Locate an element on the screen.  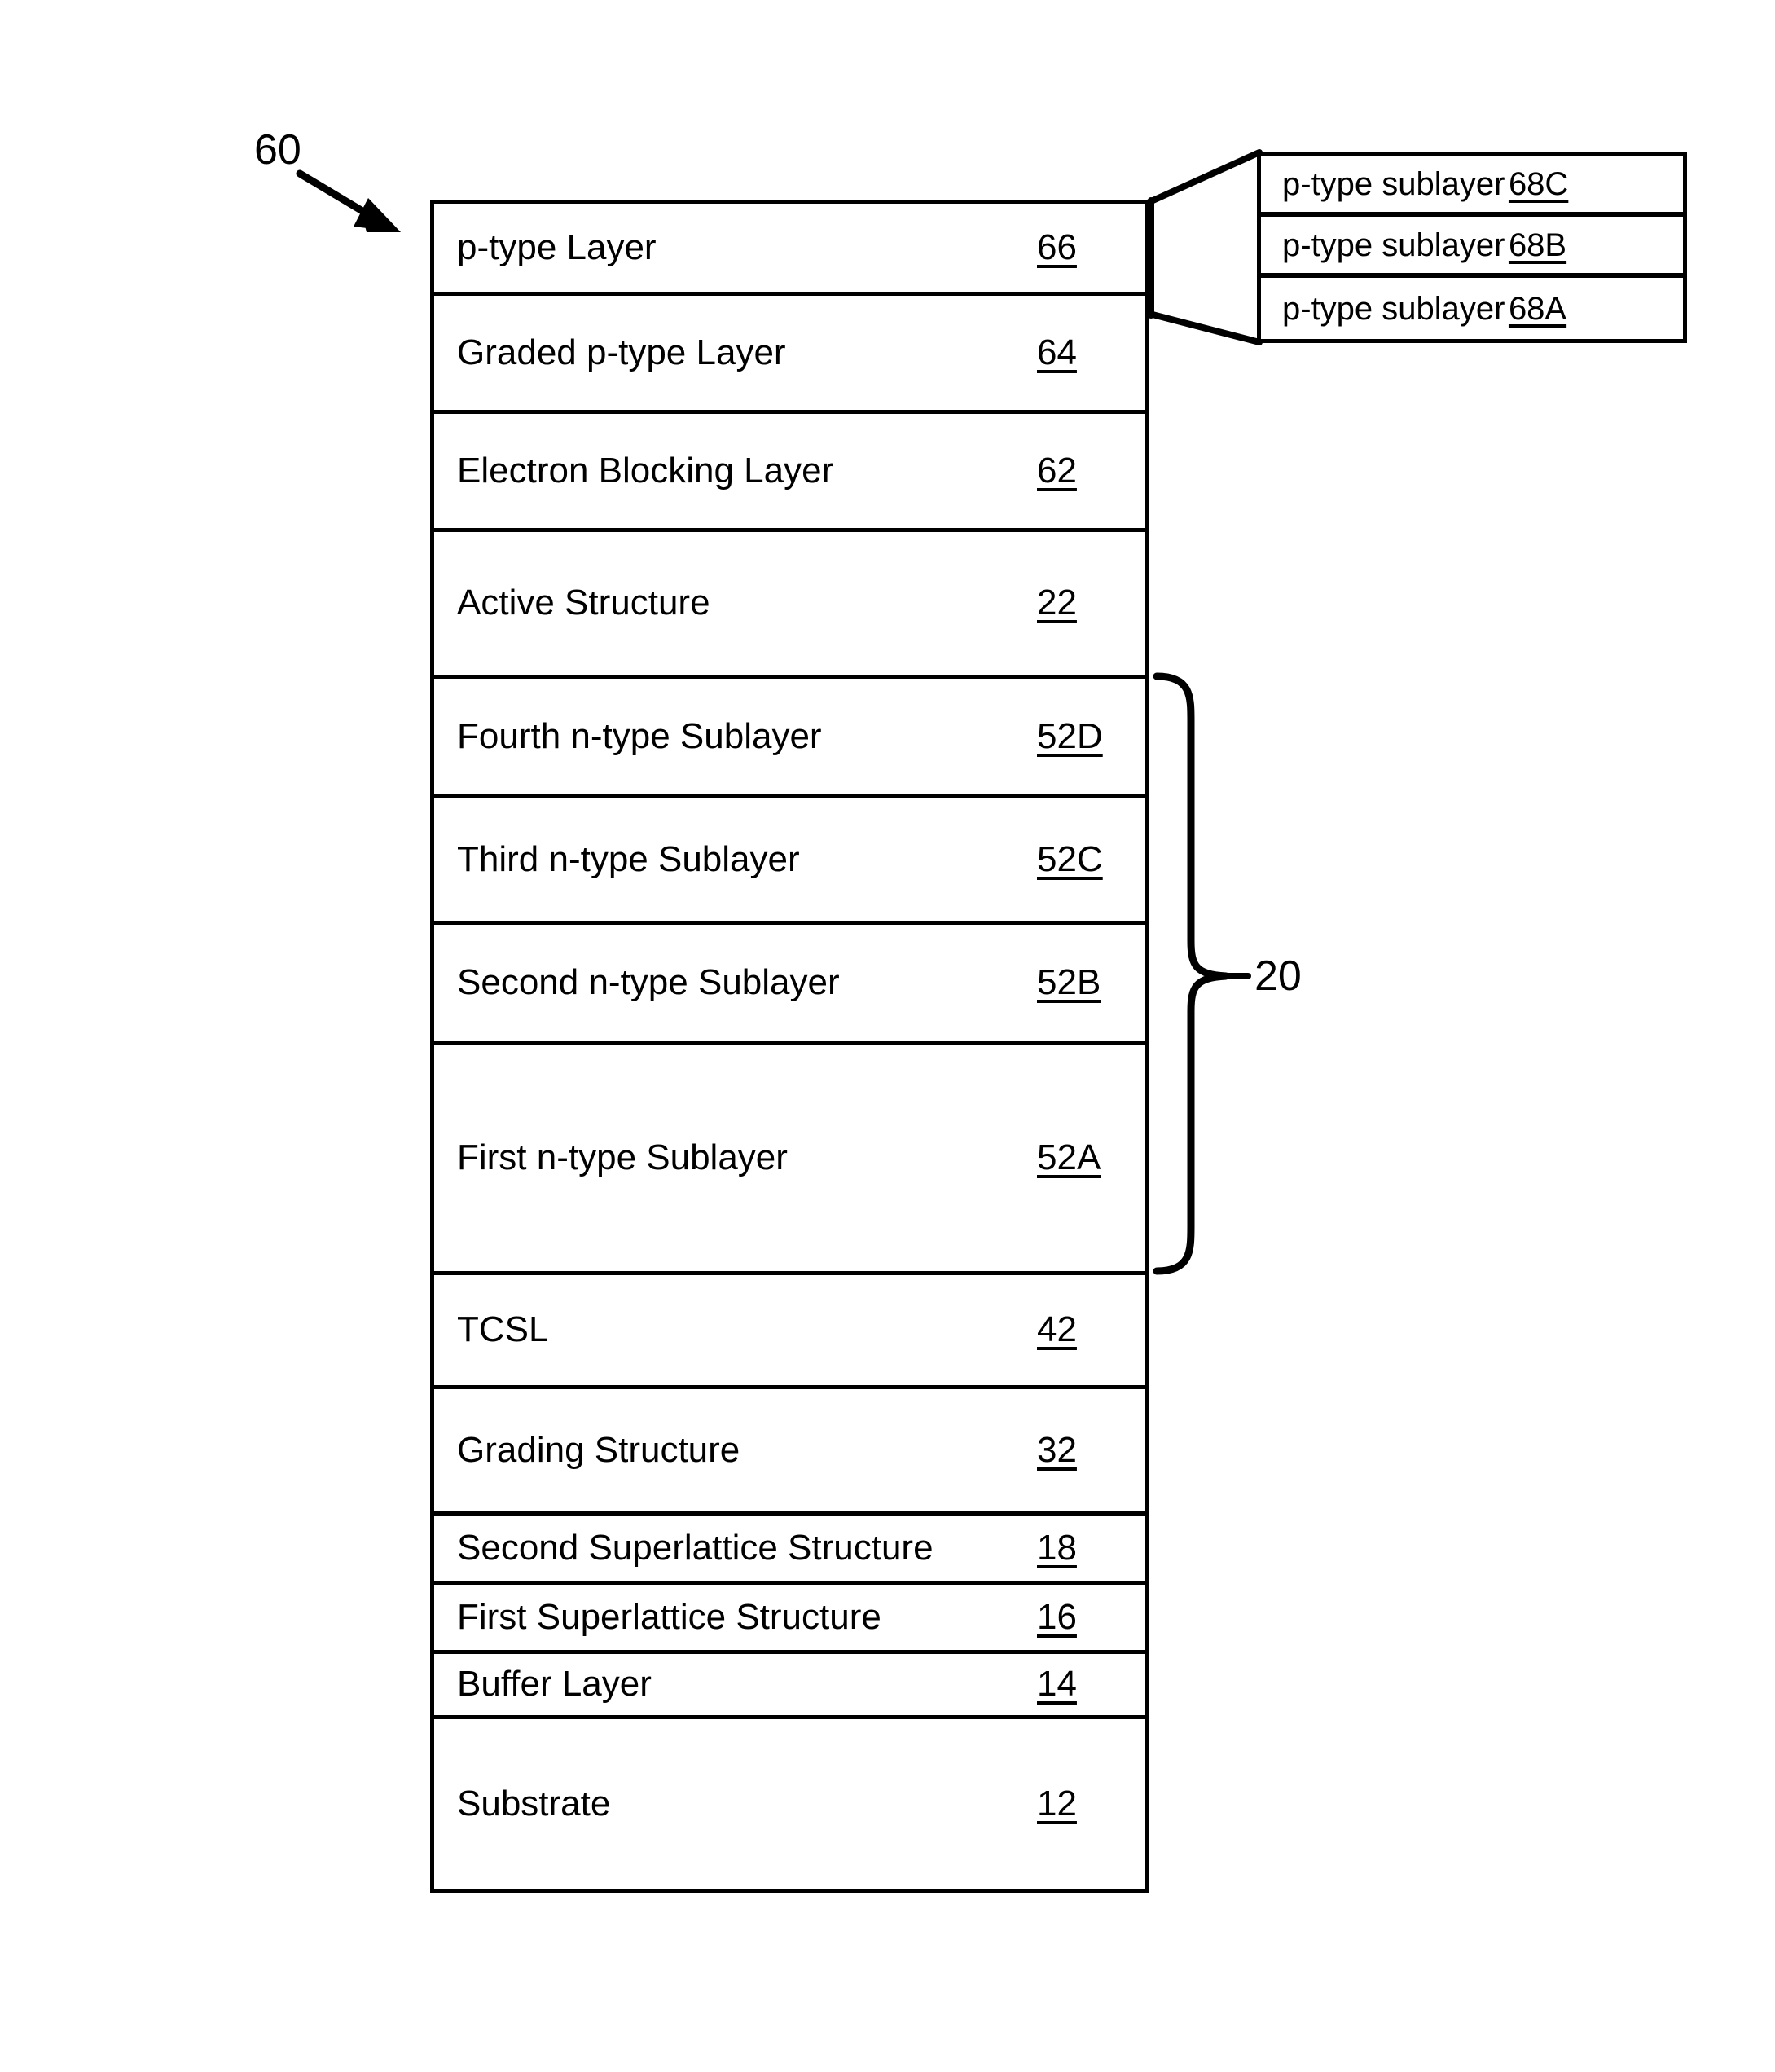
callout-sublayer-reference-number: 68A is located at coordinates (1538, 308).